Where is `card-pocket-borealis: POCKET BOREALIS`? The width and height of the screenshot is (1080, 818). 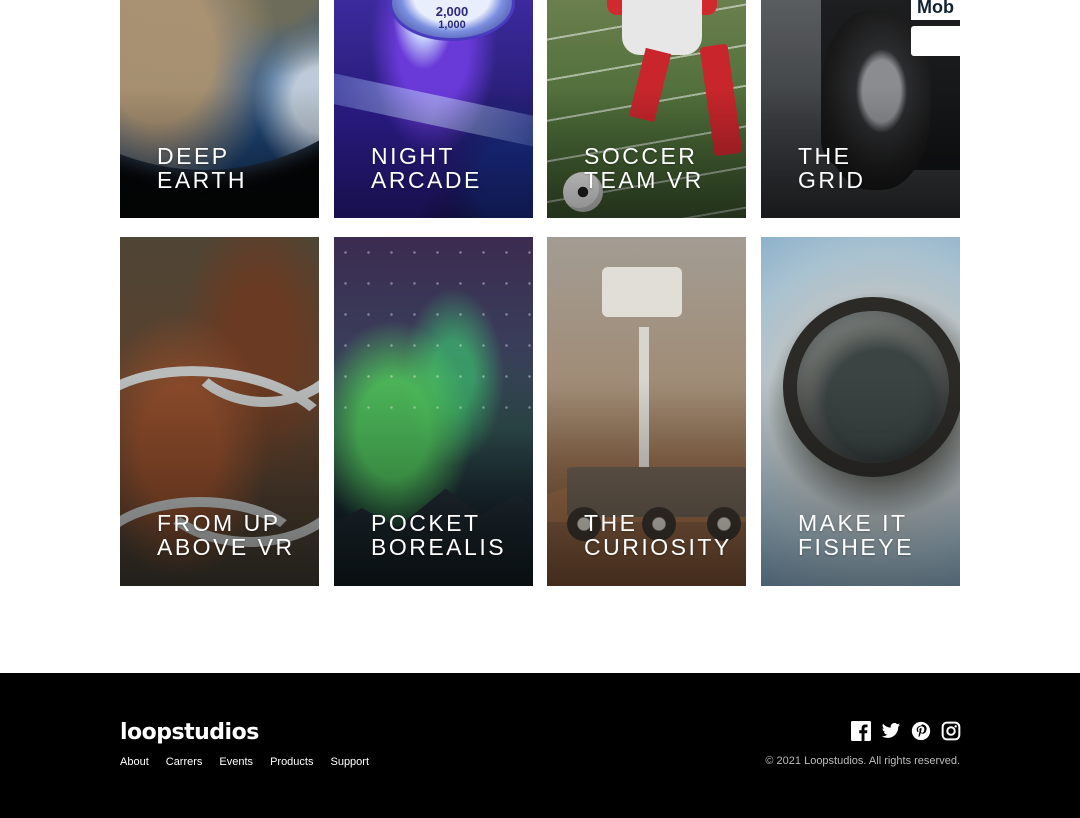 card-pocket-borealis: POCKET BOREALIS is located at coordinates (433, 411).